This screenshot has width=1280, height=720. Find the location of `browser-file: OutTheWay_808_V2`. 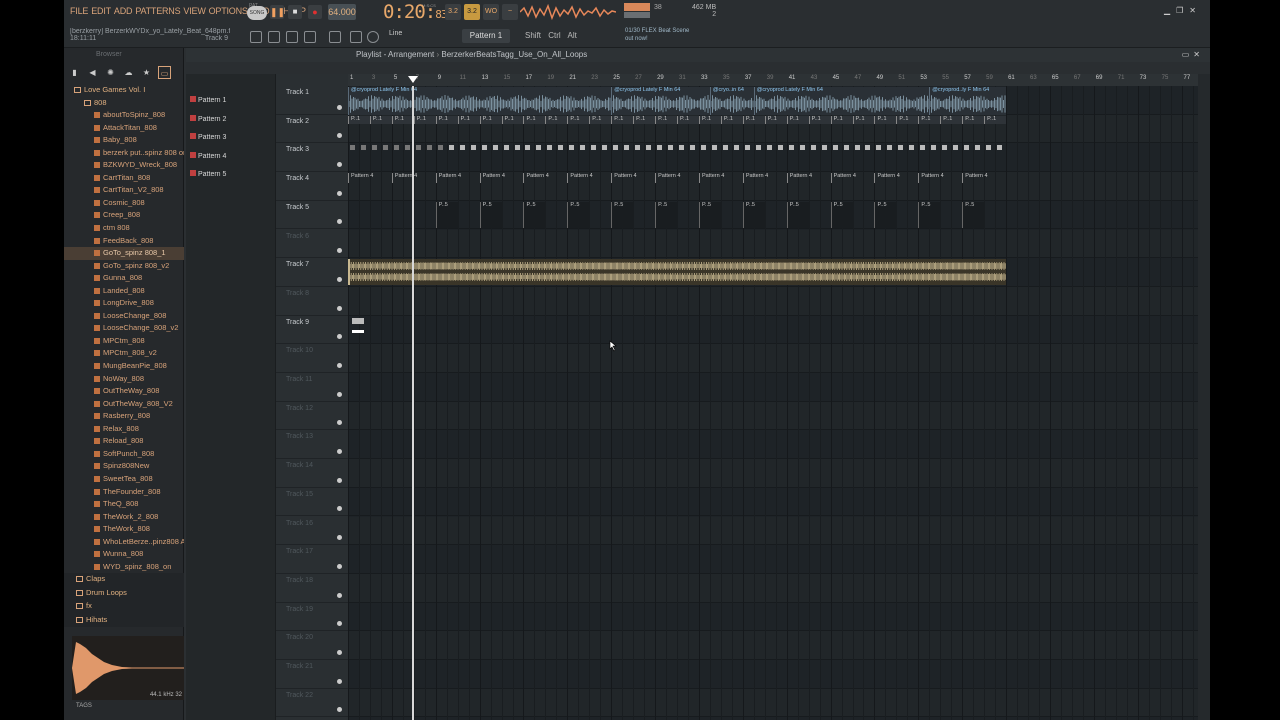

browser-file: OutTheWay_808_V2 is located at coordinates (124, 404).